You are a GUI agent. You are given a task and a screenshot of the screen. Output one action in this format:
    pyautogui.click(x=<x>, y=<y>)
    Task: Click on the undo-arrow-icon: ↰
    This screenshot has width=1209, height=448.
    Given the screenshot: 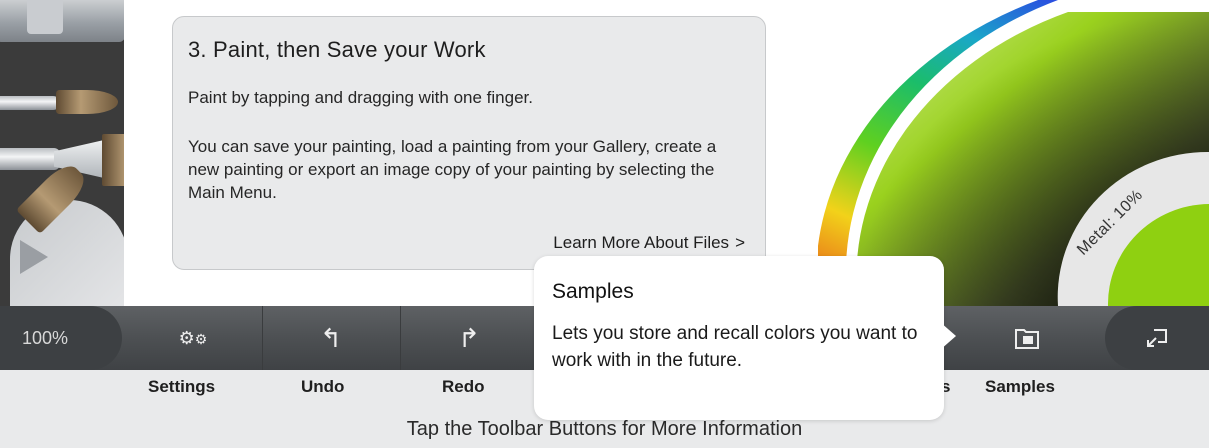 What is the action you would take?
    pyautogui.click(x=331, y=337)
    